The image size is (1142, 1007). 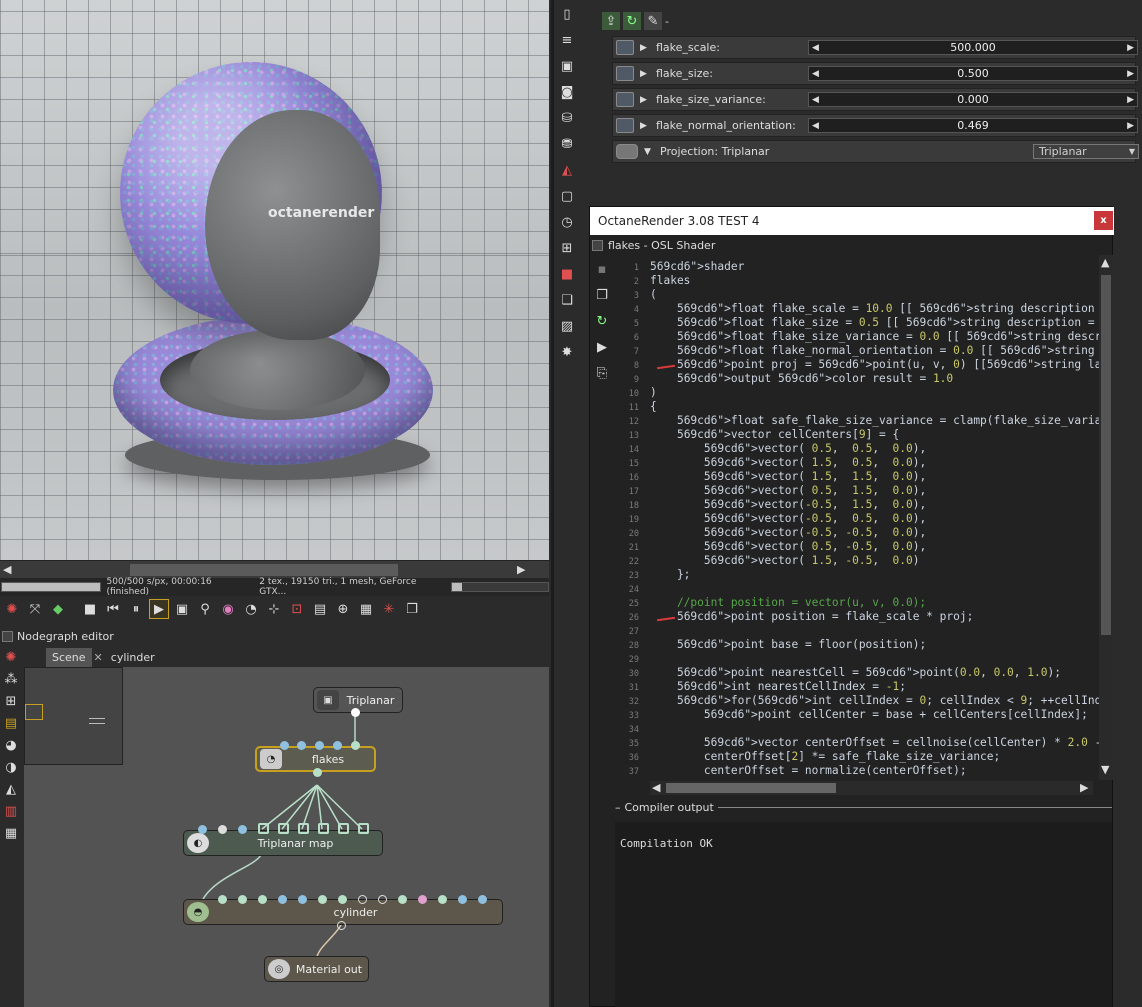 I want to click on flake-normal-orientation-field: ◀ 0.469 ▶, so click(x=973, y=125).